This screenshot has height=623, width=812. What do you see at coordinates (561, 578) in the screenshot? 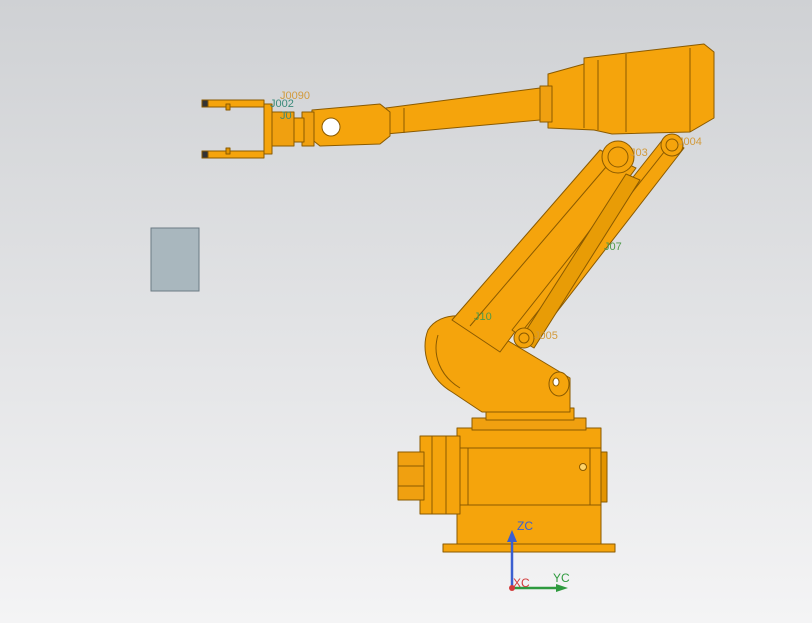
I see `triad-label-yc: YC` at bounding box center [561, 578].